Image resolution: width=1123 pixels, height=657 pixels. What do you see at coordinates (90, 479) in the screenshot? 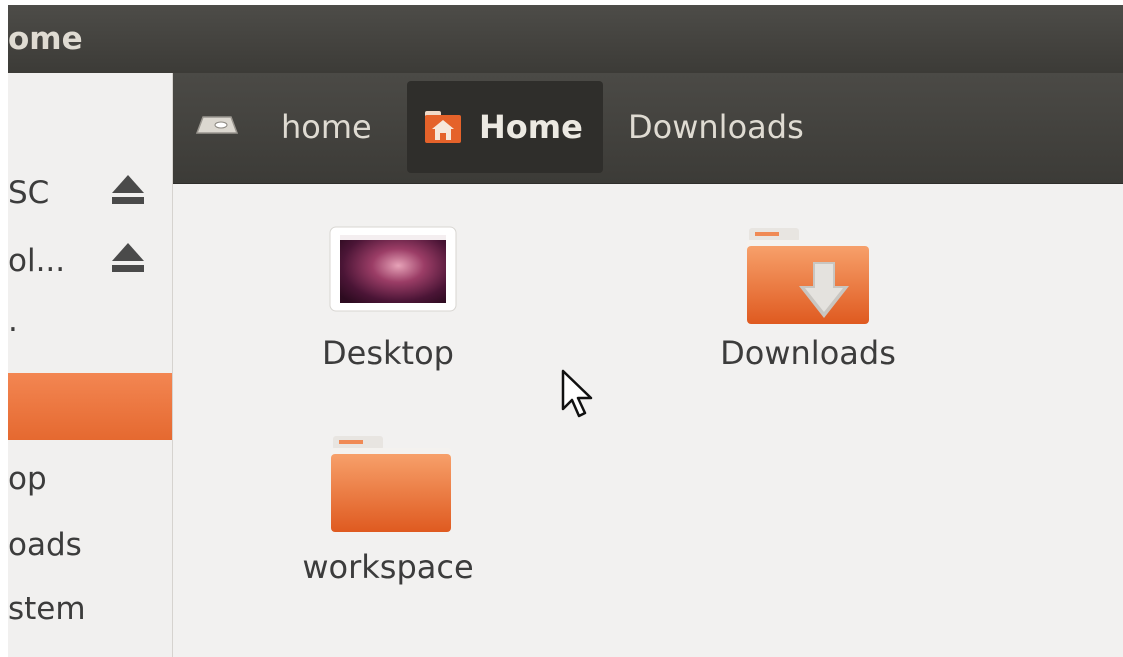
I see `sidebar-item-desktop: op` at bounding box center [90, 479].